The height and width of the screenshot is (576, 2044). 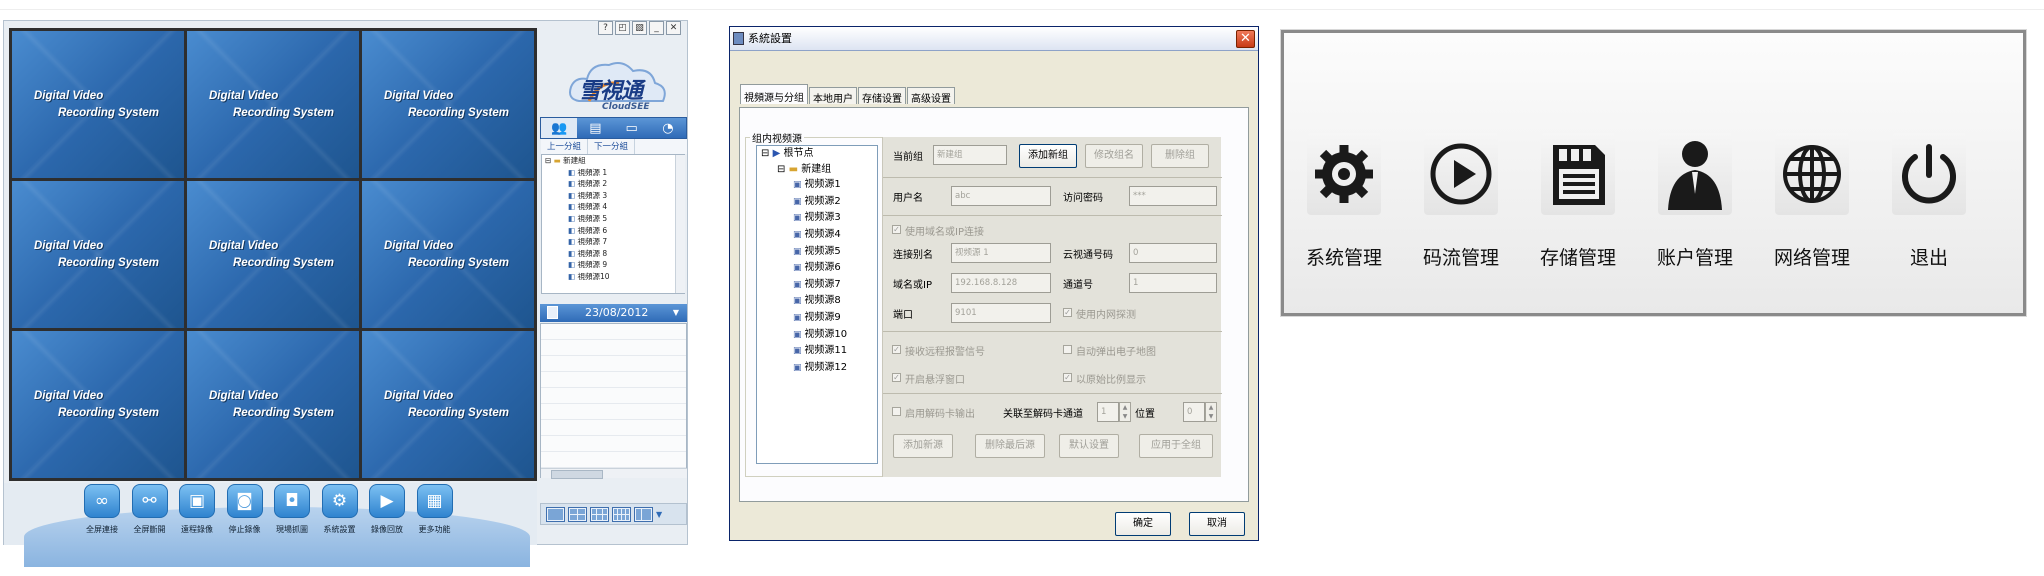 What do you see at coordinates (817, 285) in the screenshot?
I see `tree-item: 视频源7` at bounding box center [817, 285].